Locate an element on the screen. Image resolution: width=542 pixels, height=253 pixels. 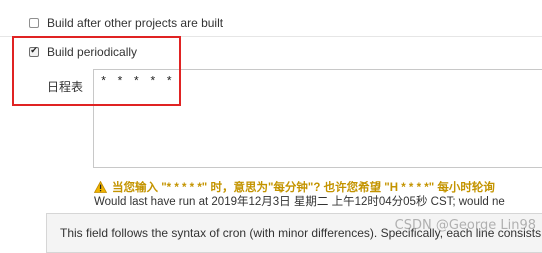
checkmark-icon: ✔ is located at coordinates (34, 51).